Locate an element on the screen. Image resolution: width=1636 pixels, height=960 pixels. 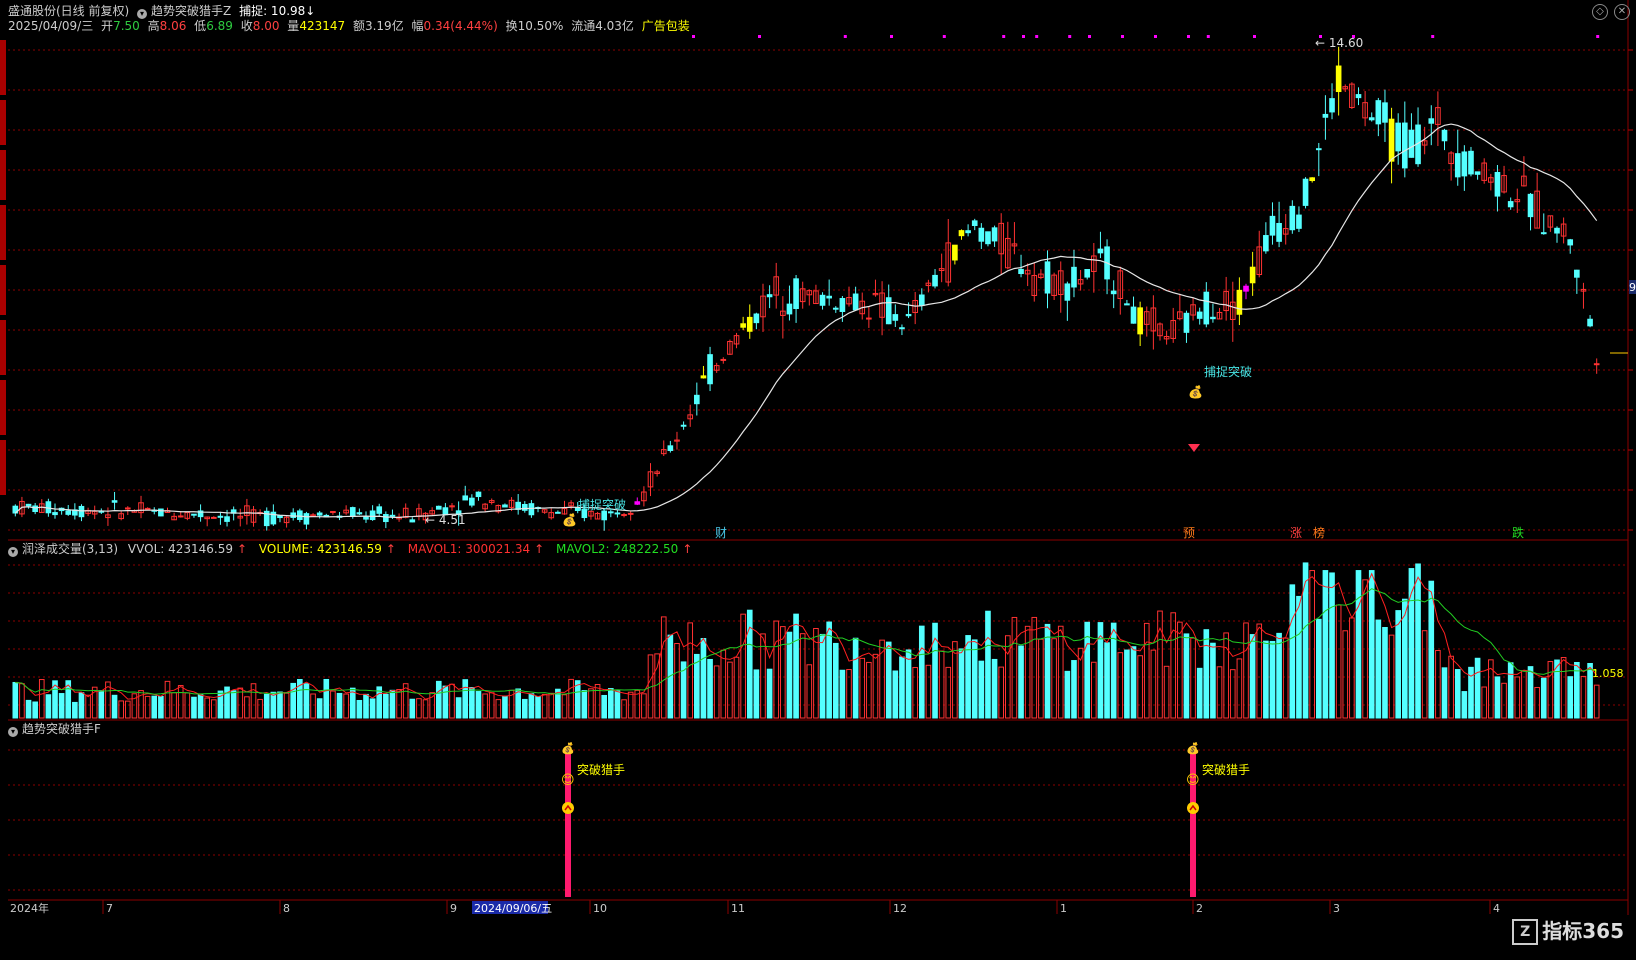
indicator-settings-icon: ▾ is located at coordinates (142, 14).